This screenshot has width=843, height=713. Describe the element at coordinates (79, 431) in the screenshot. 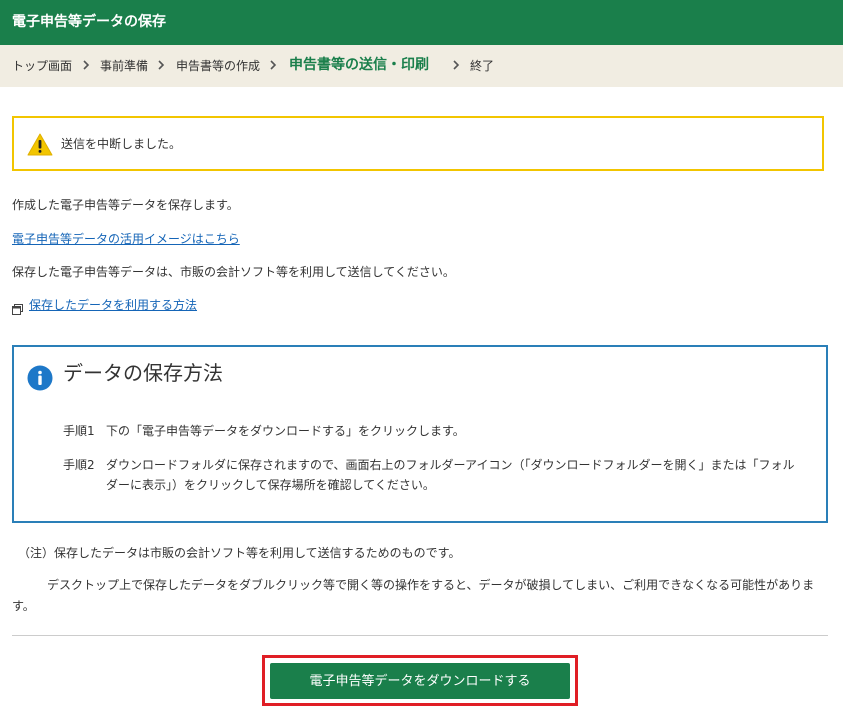

I see `step-1-label: 手順1` at that location.